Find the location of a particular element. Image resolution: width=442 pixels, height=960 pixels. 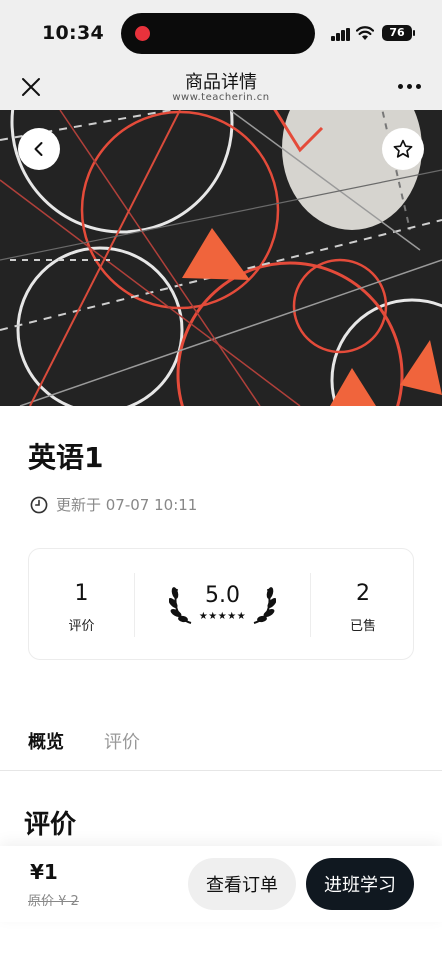

tabs-divider is located at coordinates (221, 770).